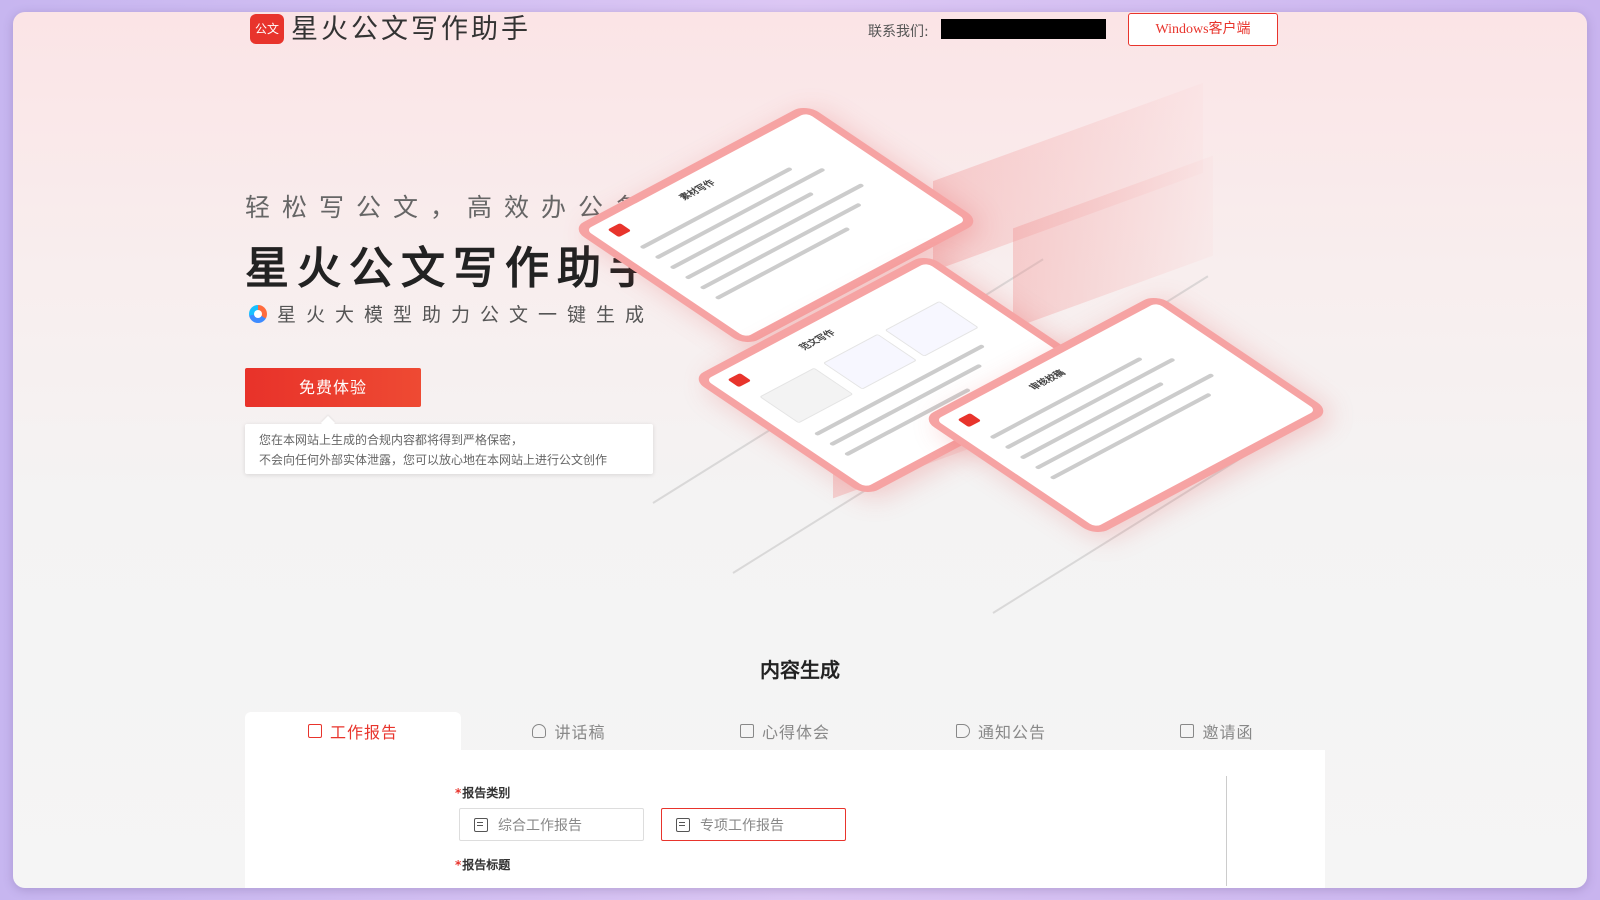  I want to click on note-icon, so click(746, 731).